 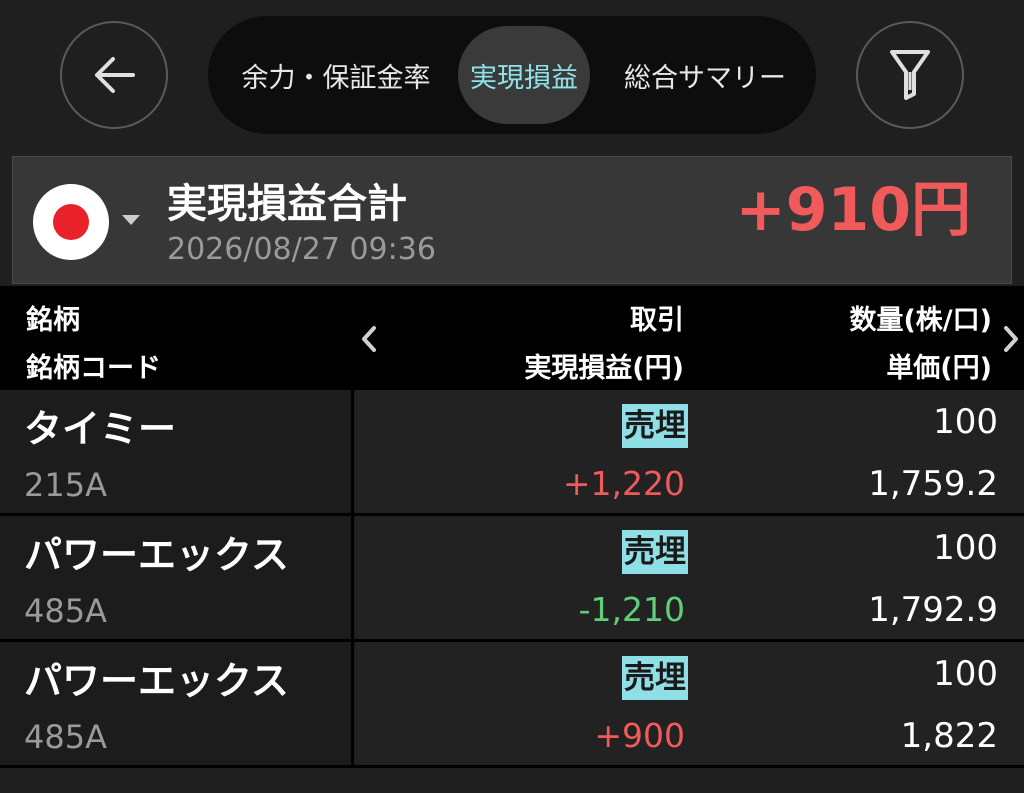 I want to click on filter-button, so click(x=910, y=75).